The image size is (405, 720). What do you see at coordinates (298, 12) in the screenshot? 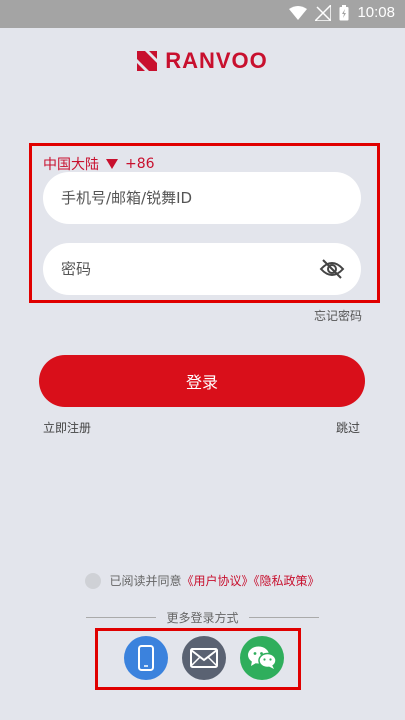
I see `wifi-icon` at bounding box center [298, 12].